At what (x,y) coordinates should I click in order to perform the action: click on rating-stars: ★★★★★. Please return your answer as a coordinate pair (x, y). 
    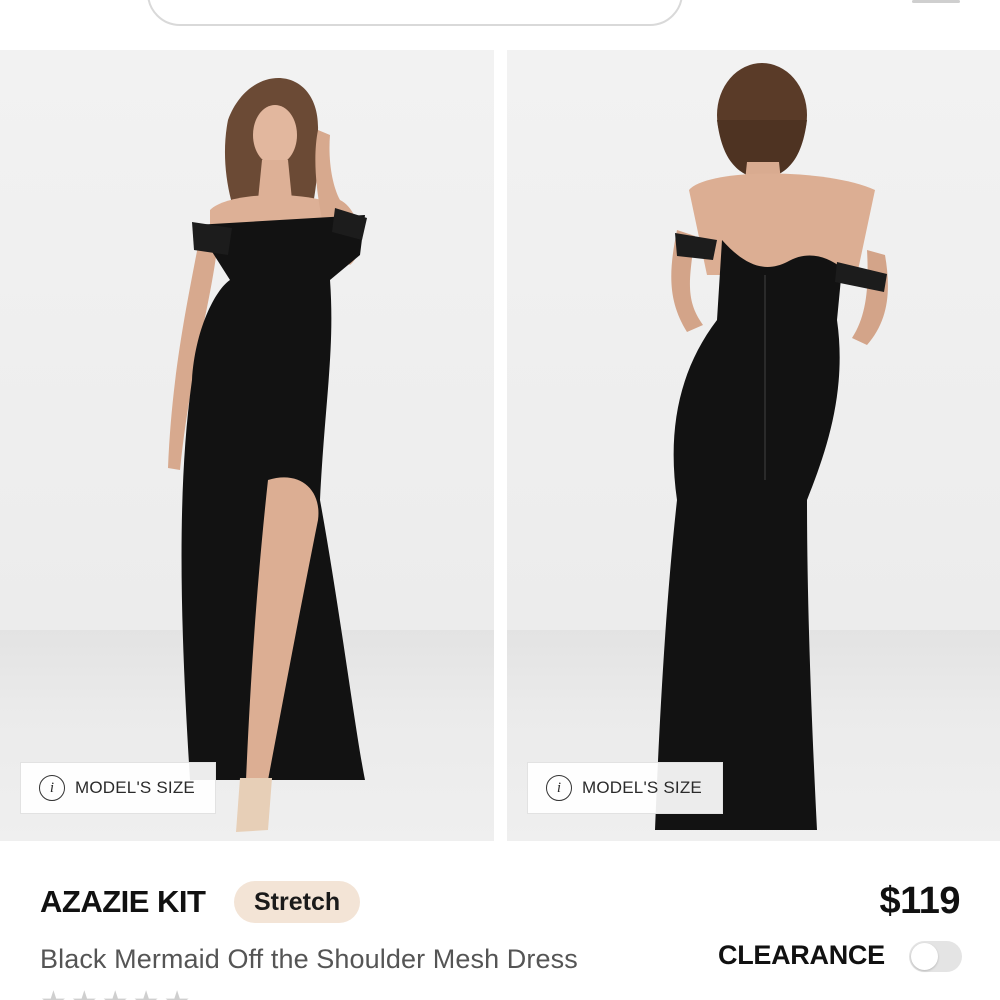
    Looking at the image, I should click on (117, 994).